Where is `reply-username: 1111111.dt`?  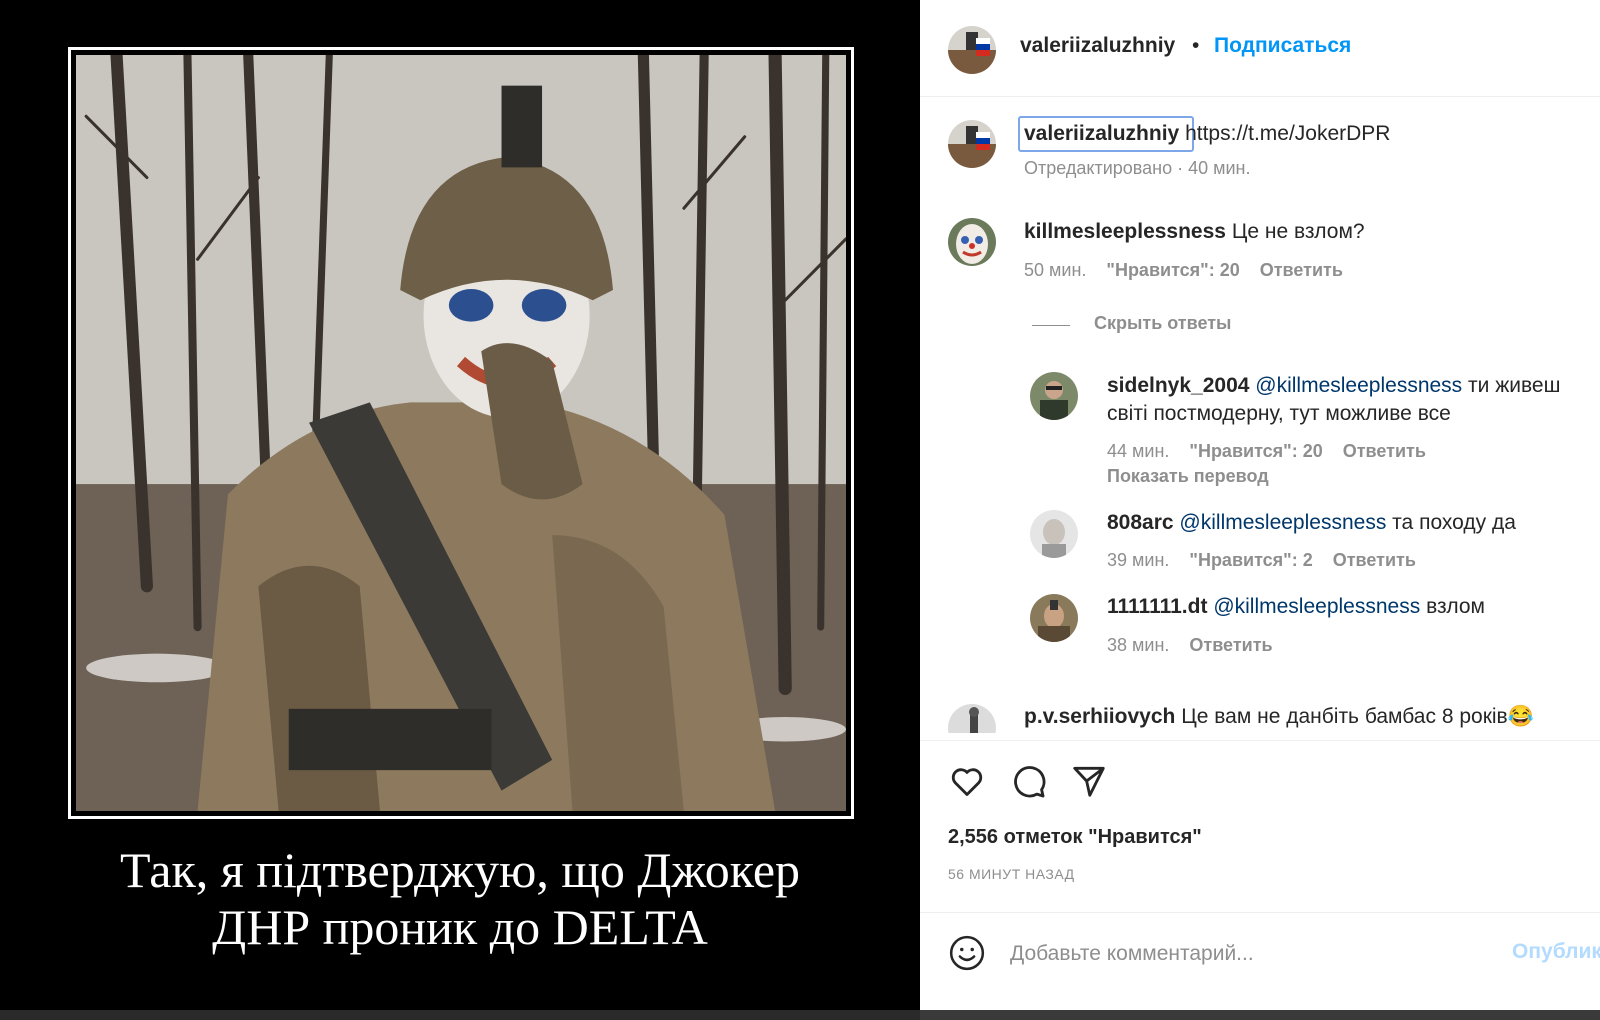
reply-username: 1111111.dt is located at coordinates (1157, 606).